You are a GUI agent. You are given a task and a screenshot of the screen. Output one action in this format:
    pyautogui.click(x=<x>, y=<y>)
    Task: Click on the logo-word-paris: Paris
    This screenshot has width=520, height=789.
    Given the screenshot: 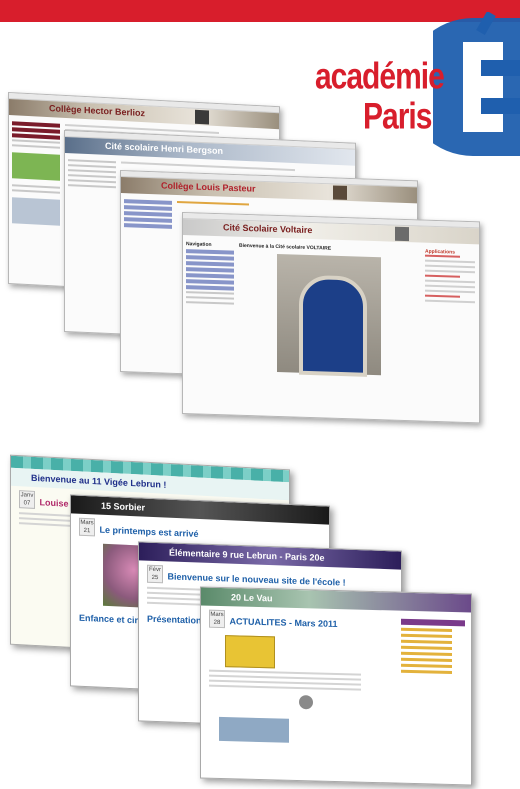 What is the action you would take?
    pyautogui.click(x=397, y=117)
    